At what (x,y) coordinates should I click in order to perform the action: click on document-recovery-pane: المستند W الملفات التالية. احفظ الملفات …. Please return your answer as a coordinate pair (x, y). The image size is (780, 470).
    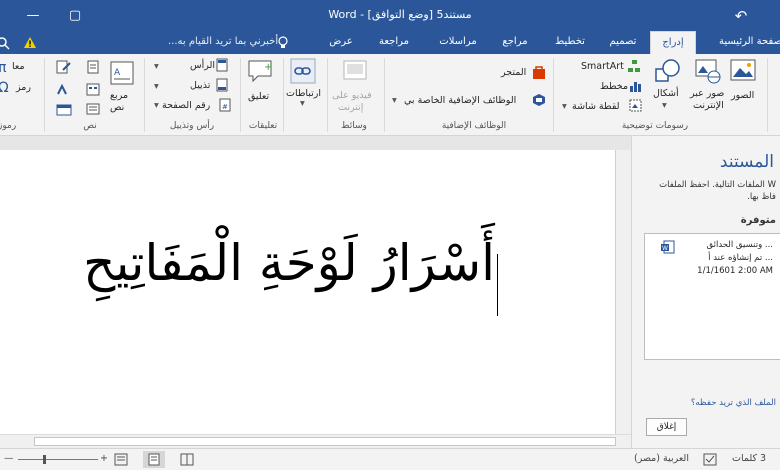
    Looking at the image, I should click on (705, 292).